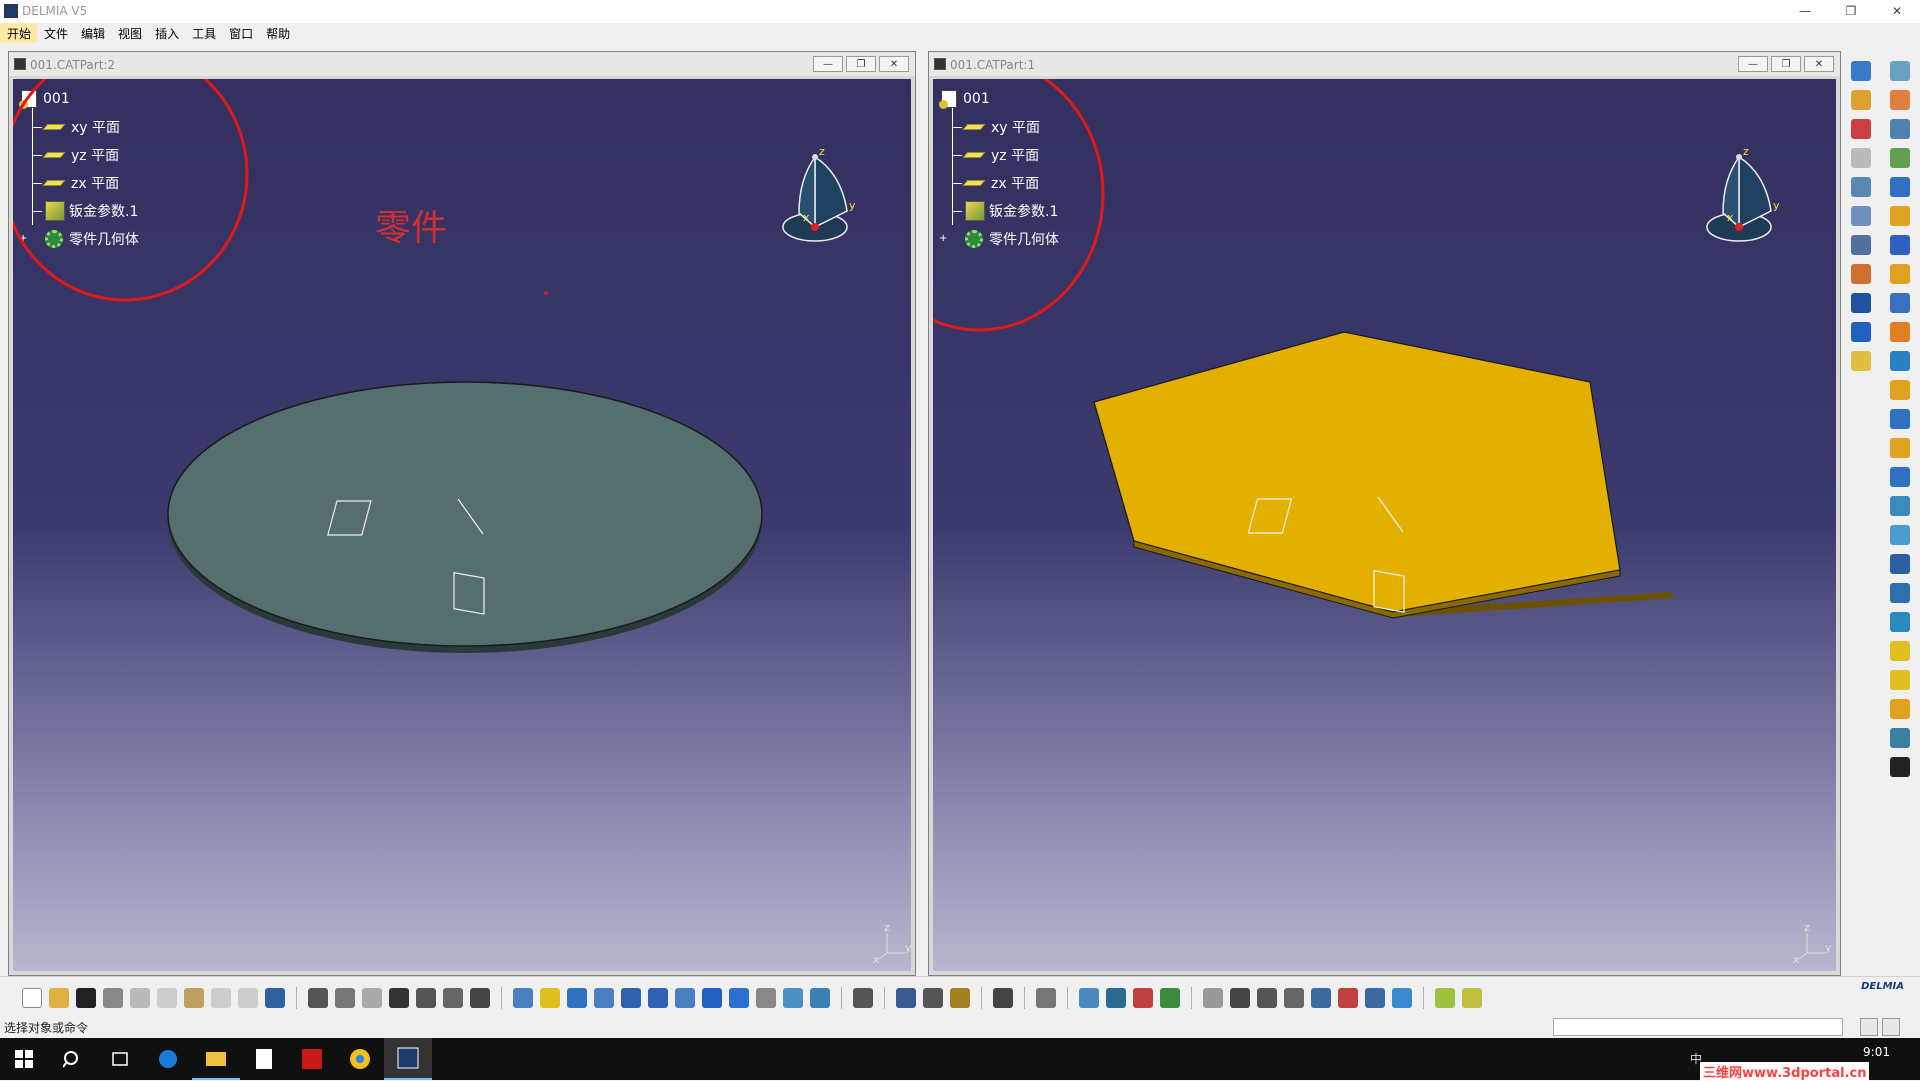 The image size is (1920, 1081). I want to click on document-title-bar: 001.CATPart:2 — ❐ ✕, so click(462, 64).